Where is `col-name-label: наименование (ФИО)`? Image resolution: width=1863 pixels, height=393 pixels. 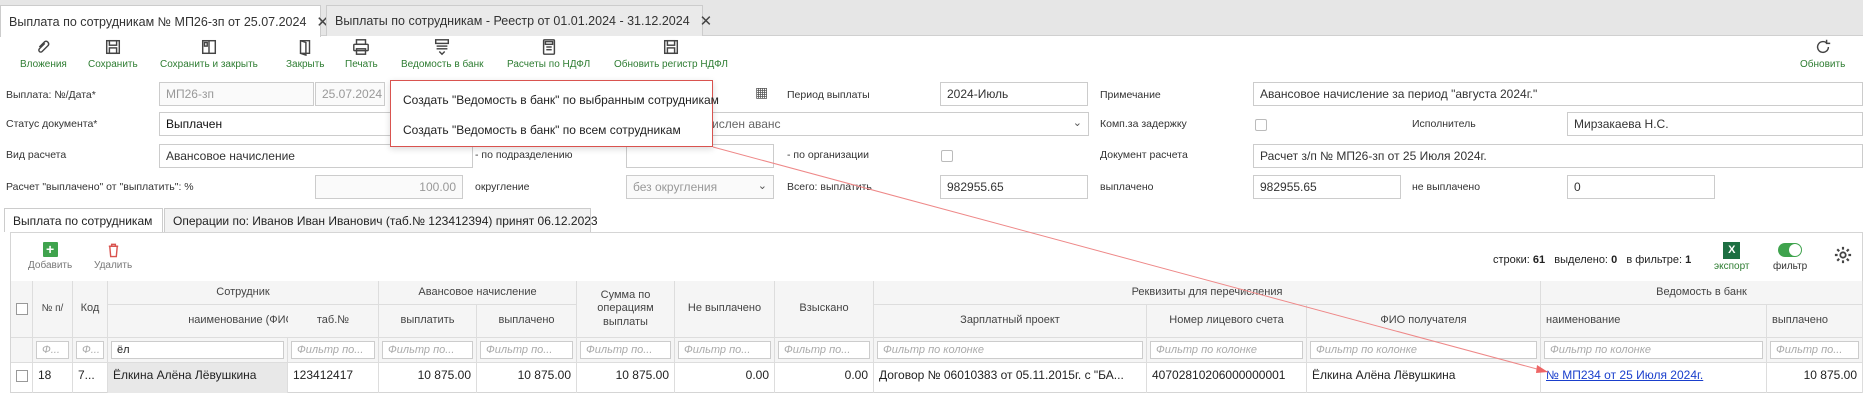 col-name-label: наименование (ФИО) is located at coordinates (243, 320).